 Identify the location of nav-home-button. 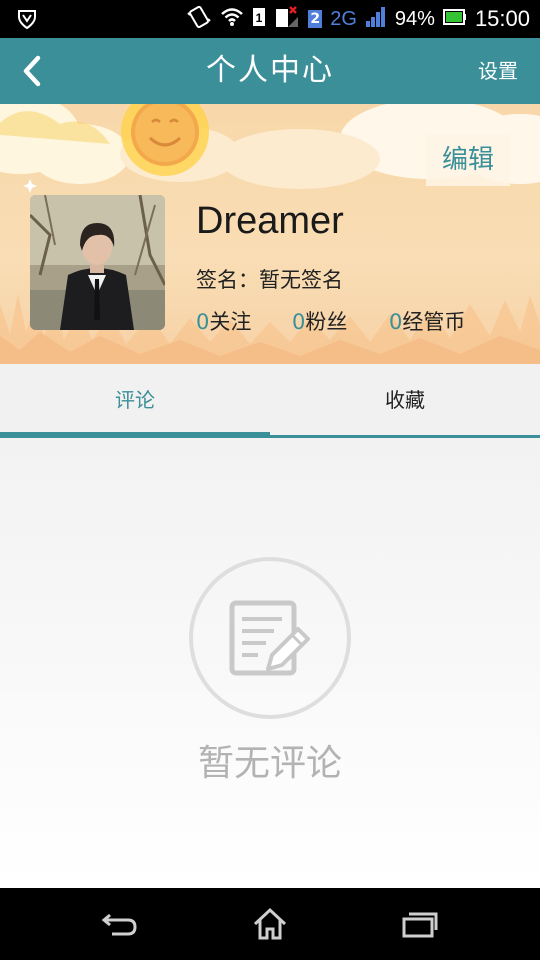
(270, 924).